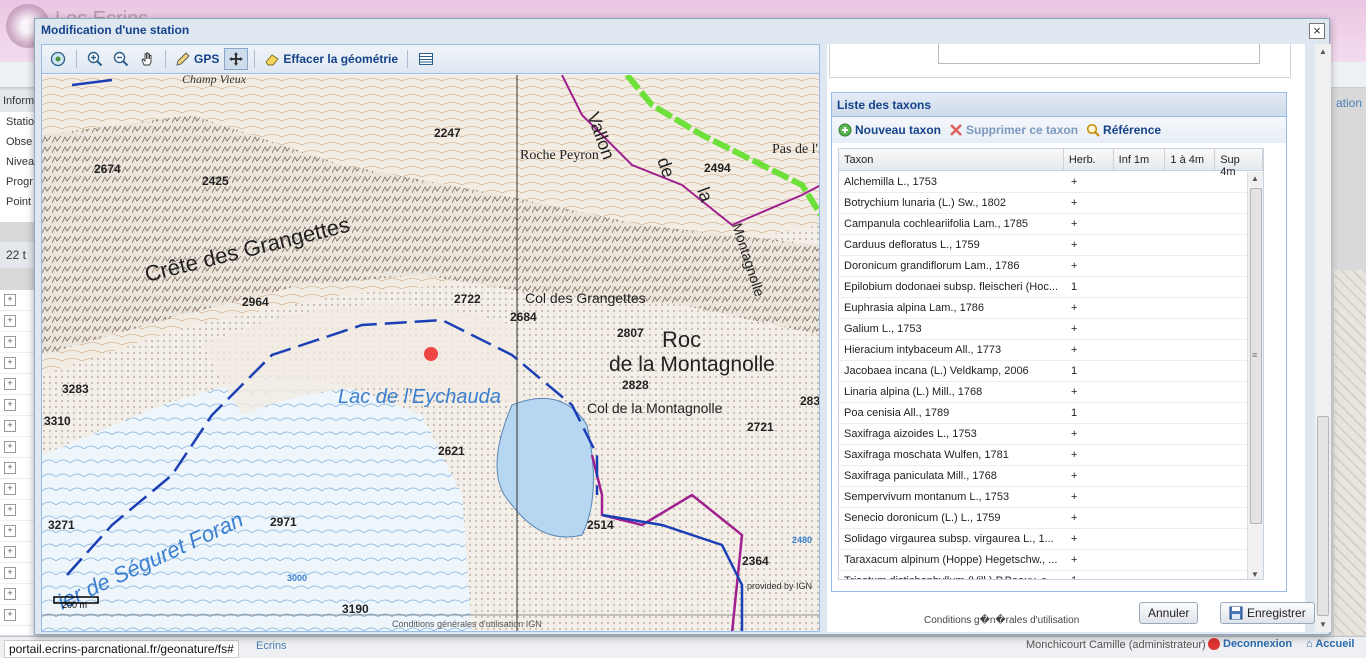  I want to click on gps-button: GPS, so click(197, 59).